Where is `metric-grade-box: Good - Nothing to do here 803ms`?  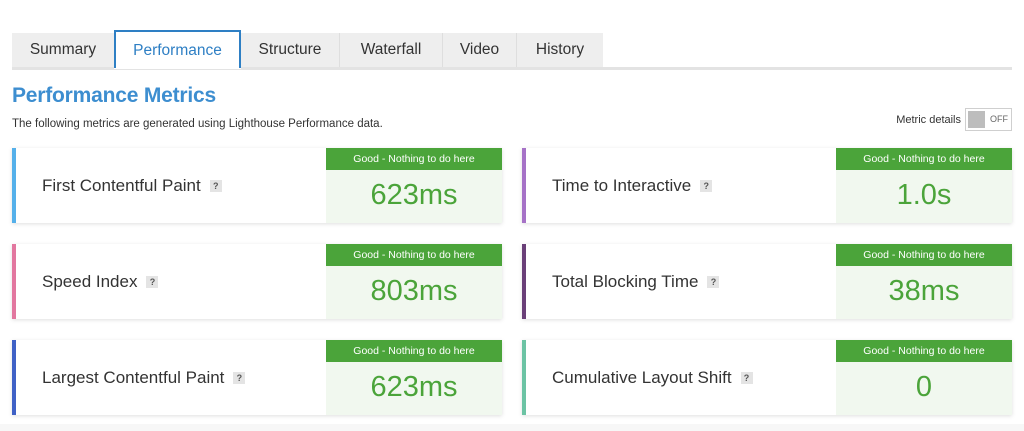
metric-grade-box: Good - Nothing to do here 803ms is located at coordinates (414, 281).